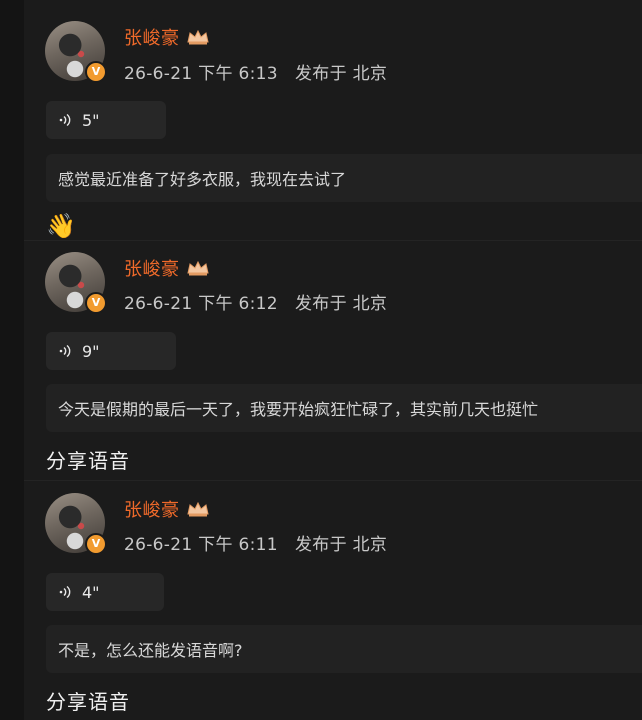 The height and width of the screenshot is (720, 642). Describe the element at coordinates (201, 304) in the screenshot. I see `post-time: 26-6-21 下午 6:12` at that location.